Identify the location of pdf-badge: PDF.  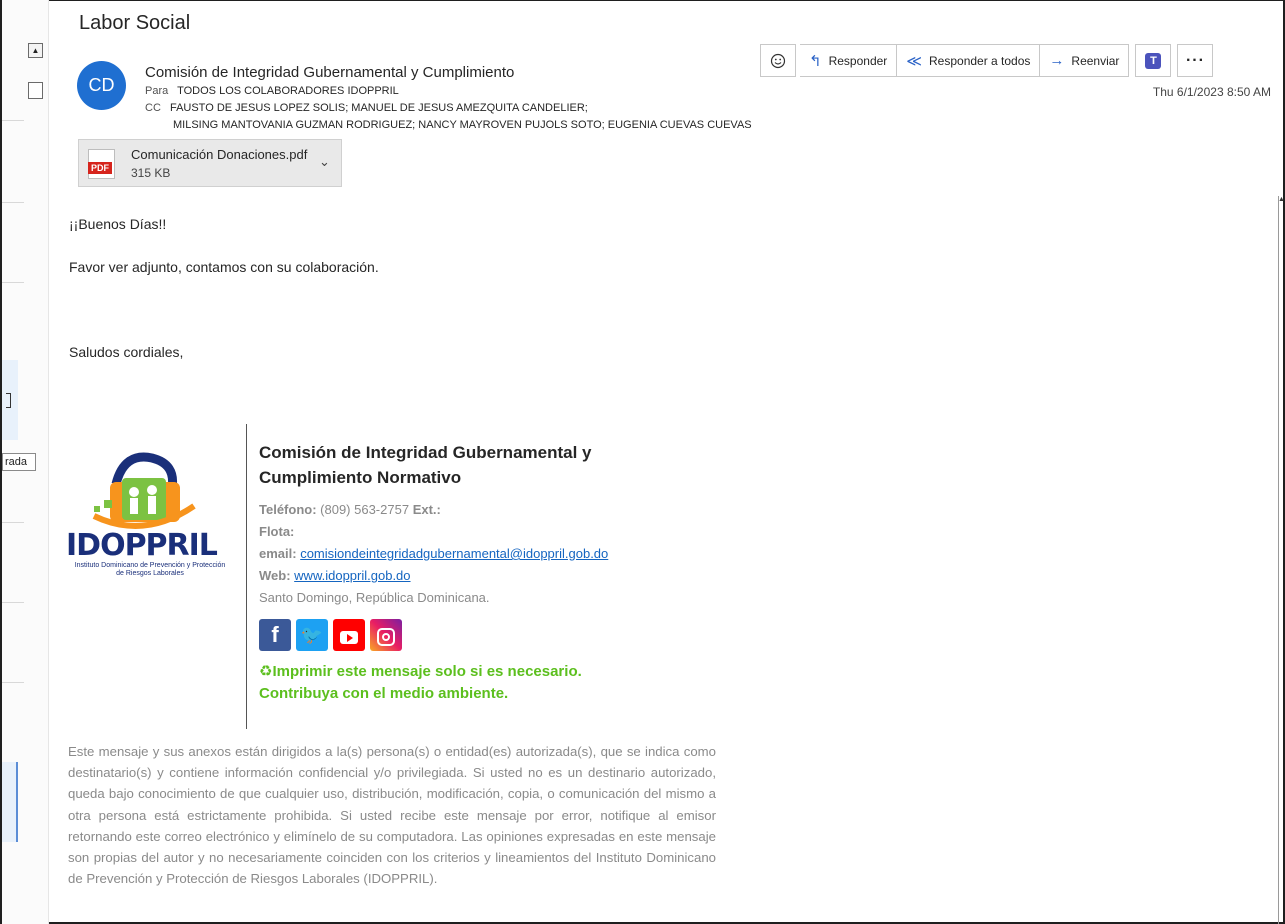
(100, 168).